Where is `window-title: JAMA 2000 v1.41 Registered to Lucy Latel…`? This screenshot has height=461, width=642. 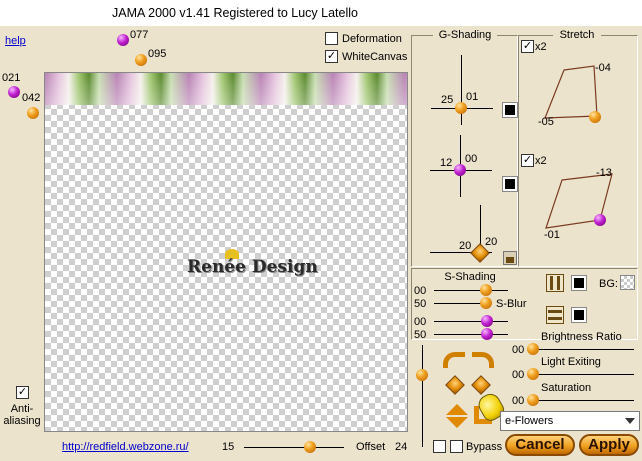
window-title: JAMA 2000 v1.41 Registered to Lucy Latel… is located at coordinates (235, 13).